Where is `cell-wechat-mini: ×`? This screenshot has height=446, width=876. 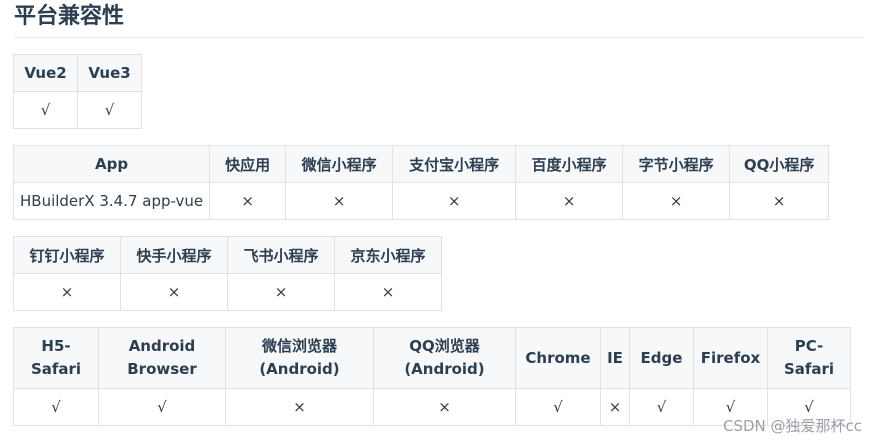
cell-wechat-mini: × is located at coordinates (339, 201).